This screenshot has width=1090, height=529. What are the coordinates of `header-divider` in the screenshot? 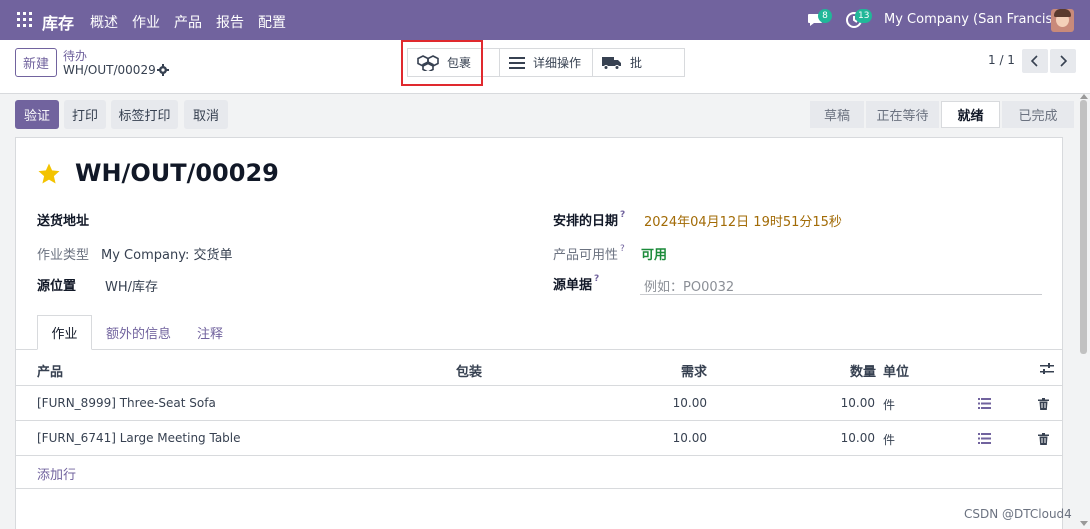 It's located at (539, 385).